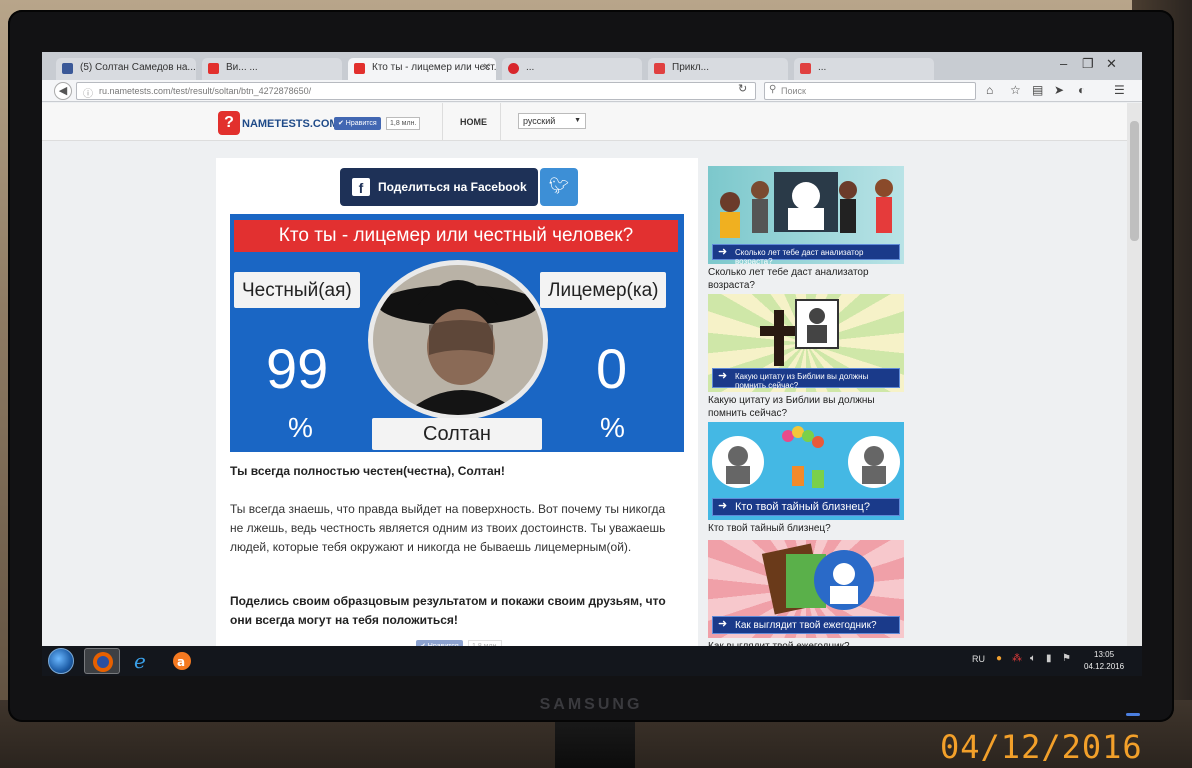 This screenshot has width=1192, height=768. Describe the element at coordinates (229, 123) in the screenshot. I see `logo-icon: ?` at that location.